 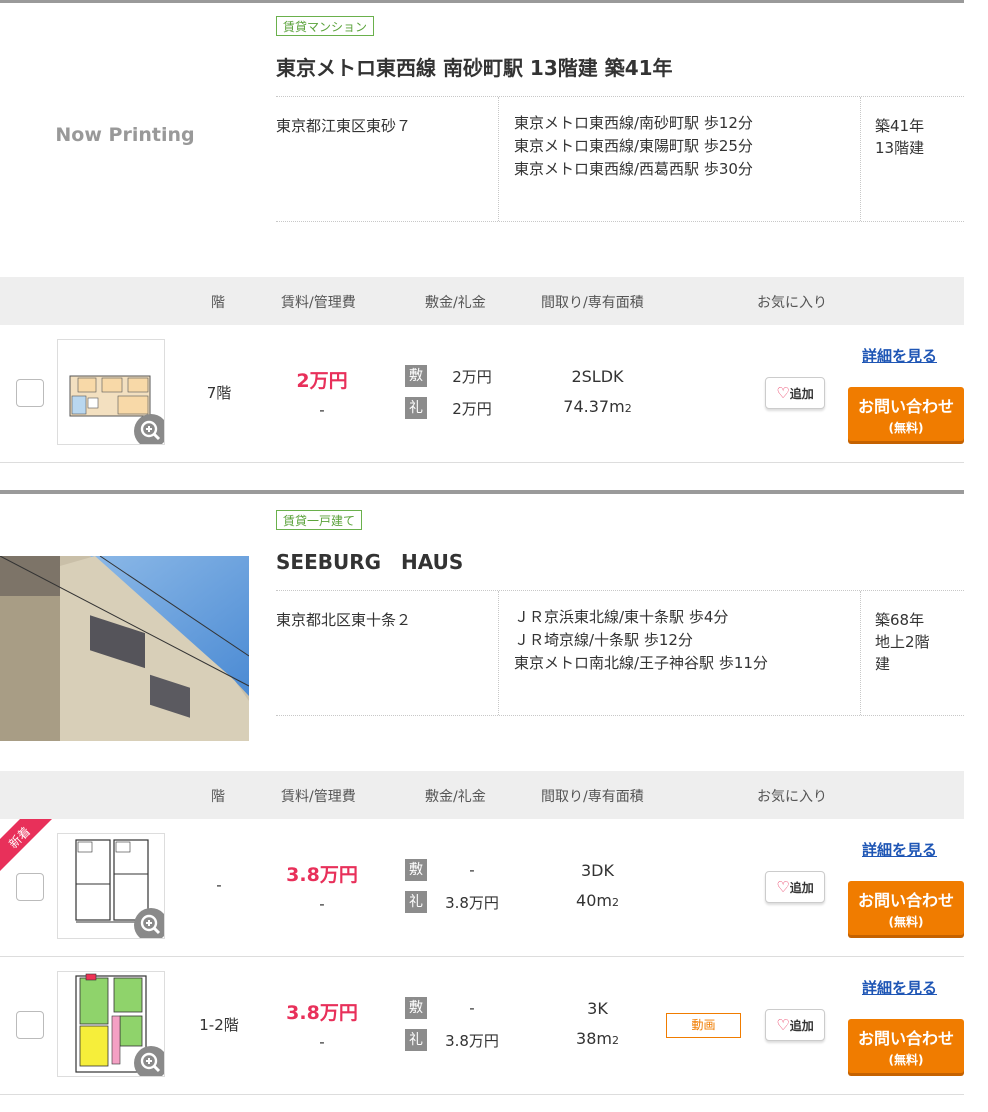 What do you see at coordinates (474, 66) in the screenshot?
I see `property-title: 東京メトロ東西線 南砂町駅 13階建 築41年` at bounding box center [474, 66].